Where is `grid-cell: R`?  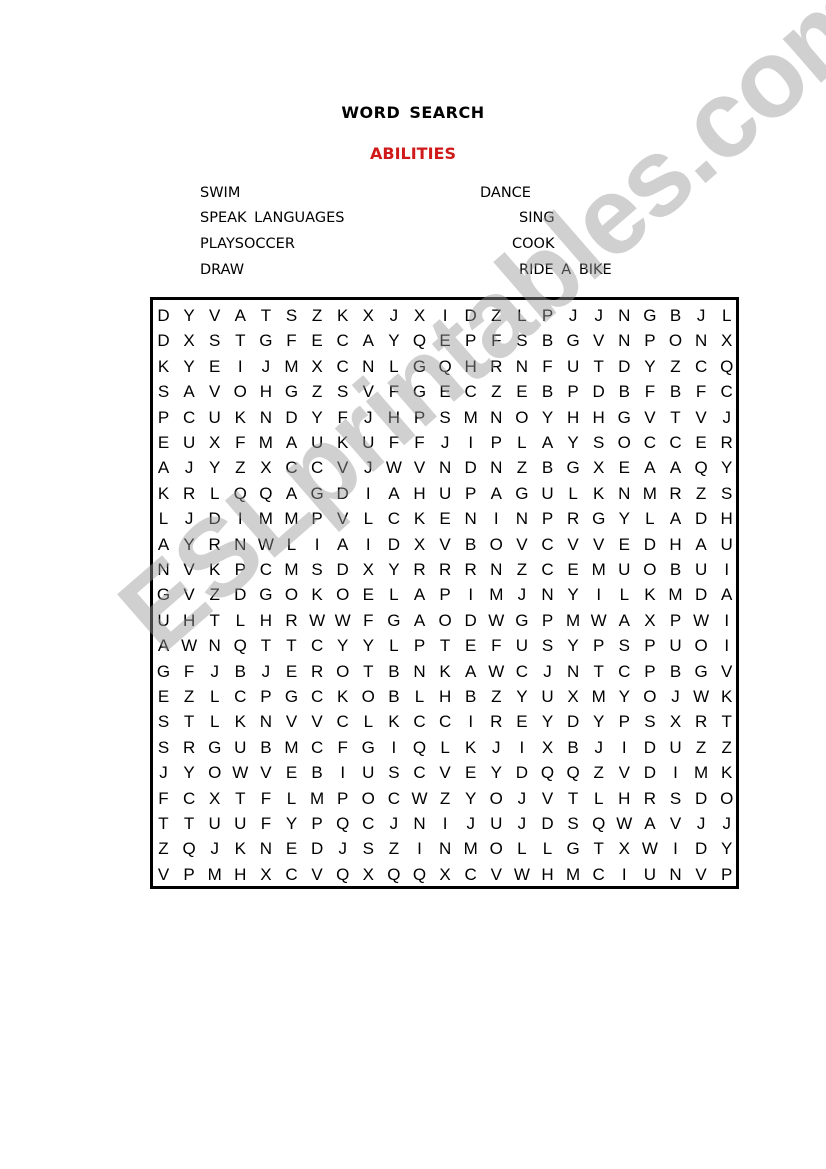
grid-cell: R is located at coordinates (726, 443).